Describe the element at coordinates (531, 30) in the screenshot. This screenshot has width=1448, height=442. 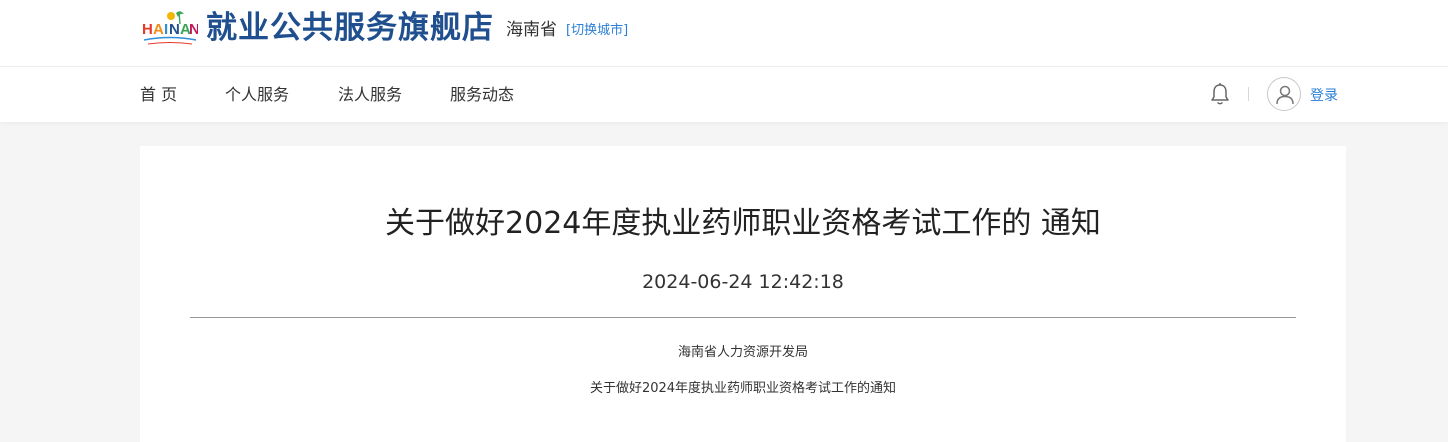
I see `province-label: 海南省` at that location.